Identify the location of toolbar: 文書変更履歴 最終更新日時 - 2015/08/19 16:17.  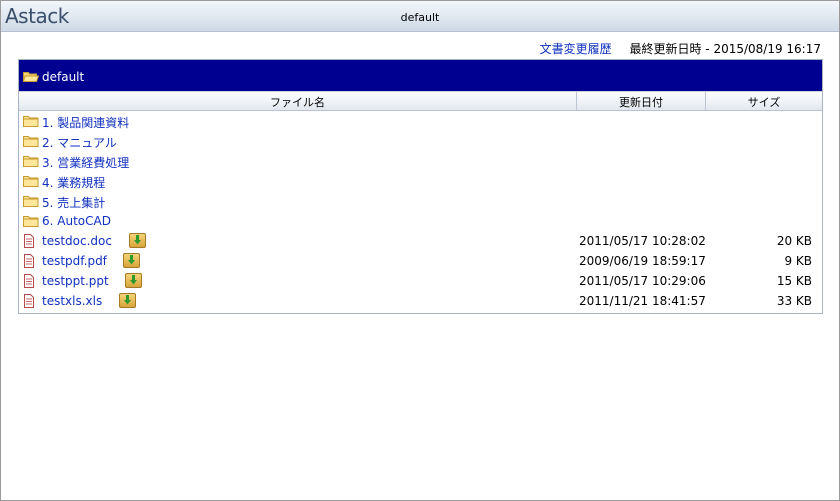
(680, 48).